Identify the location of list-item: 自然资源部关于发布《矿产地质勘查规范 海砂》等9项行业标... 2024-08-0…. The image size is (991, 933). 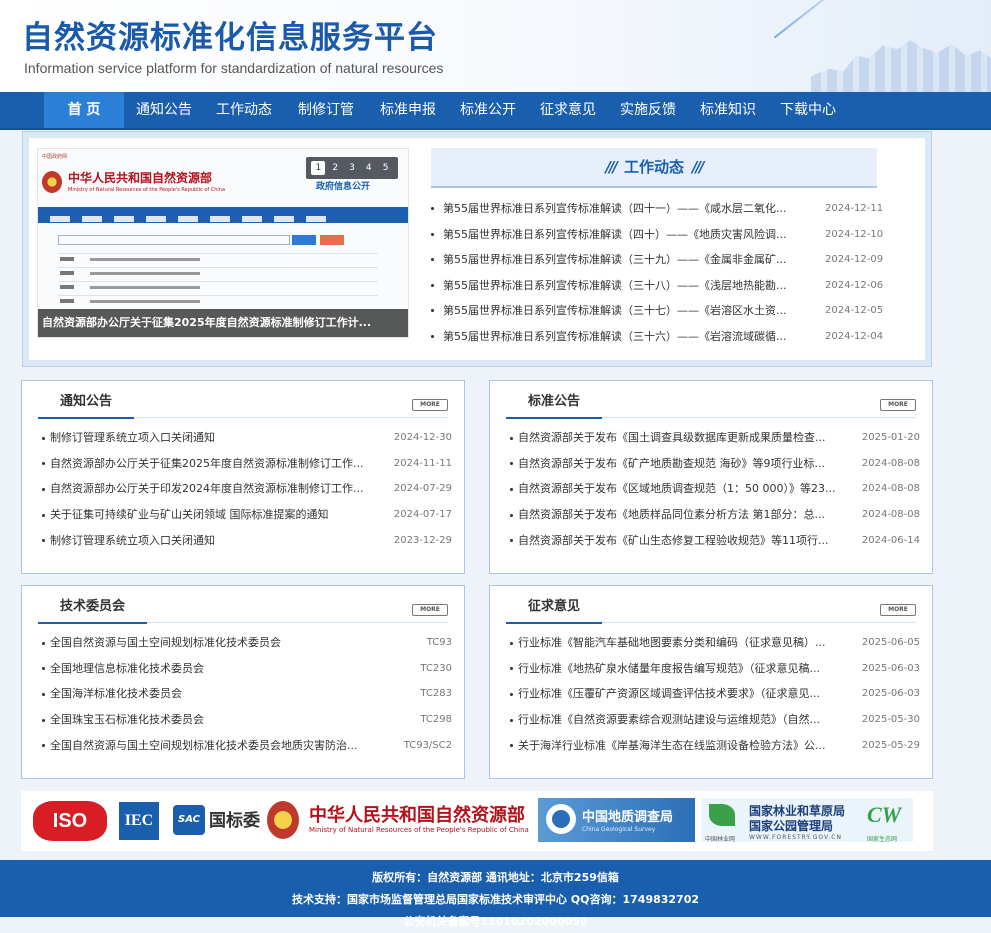
(715, 464).